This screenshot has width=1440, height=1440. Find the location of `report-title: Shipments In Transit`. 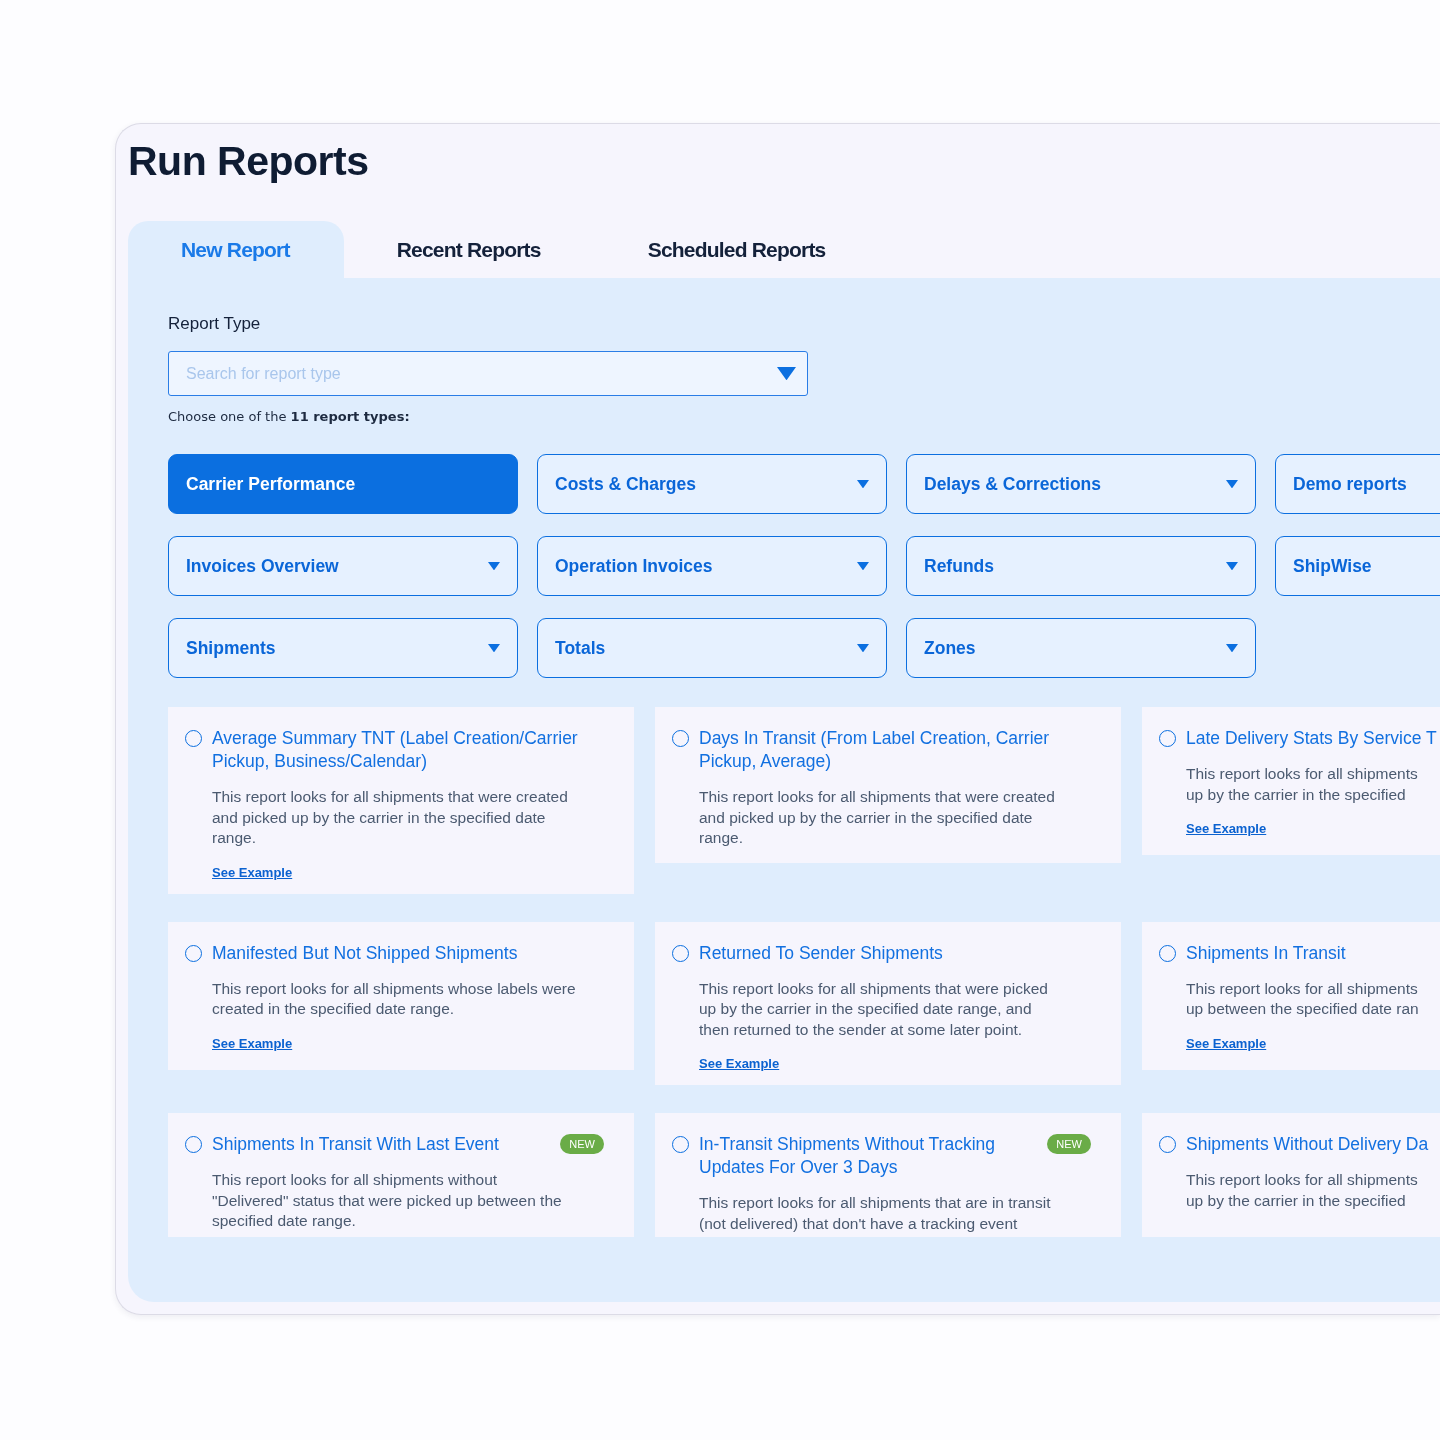

report-title: Shipments In Transit is located at coordinates (1266, 953).